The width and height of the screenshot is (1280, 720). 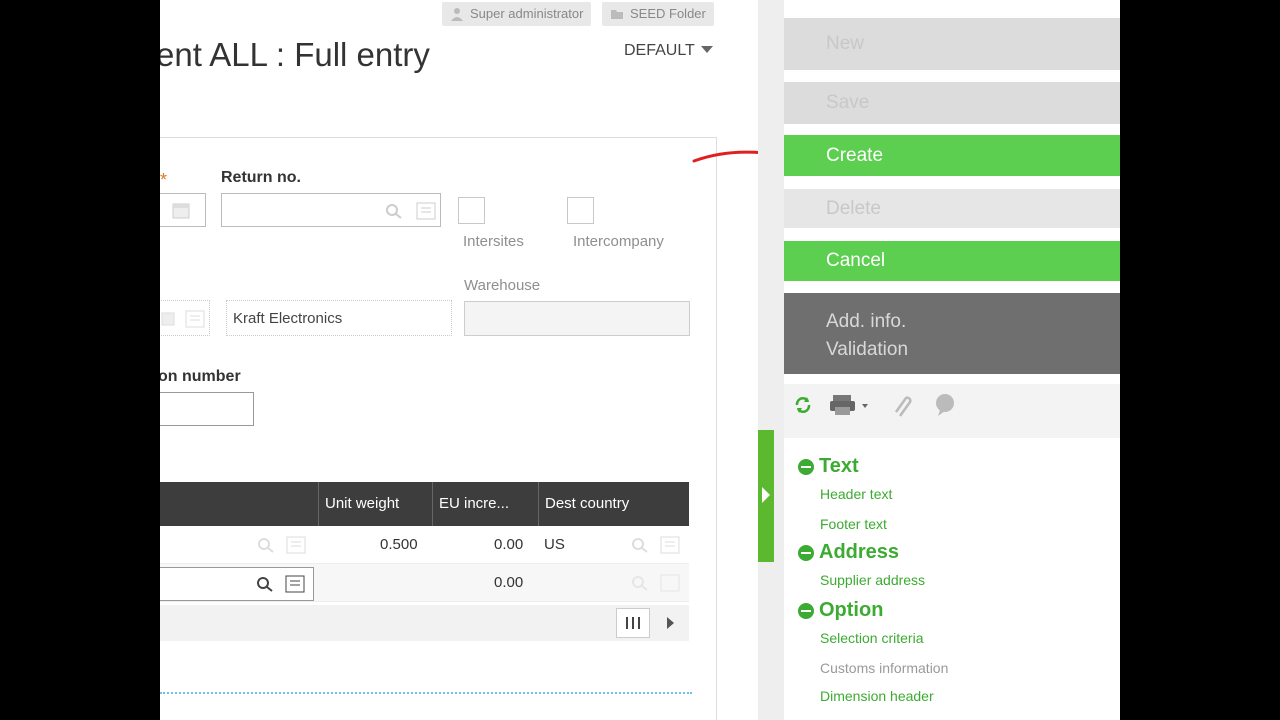 I want to click on toolbar, so click(x=952, y=411).